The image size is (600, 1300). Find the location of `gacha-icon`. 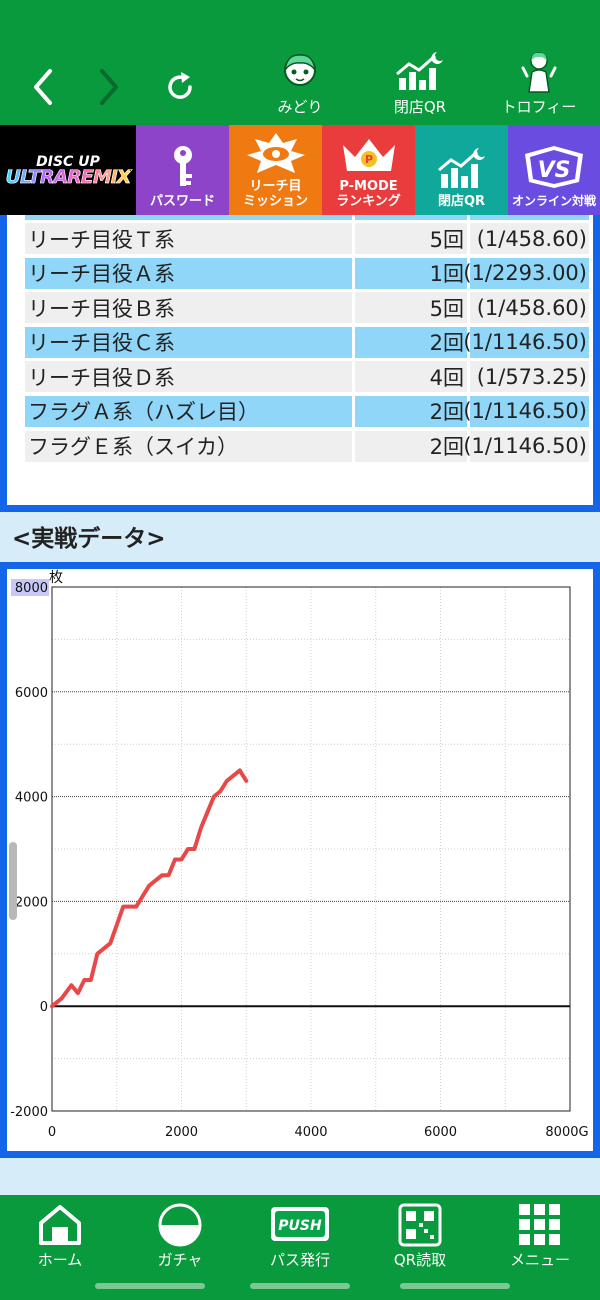

gacha-icon is located at coordinates (180, 1225).